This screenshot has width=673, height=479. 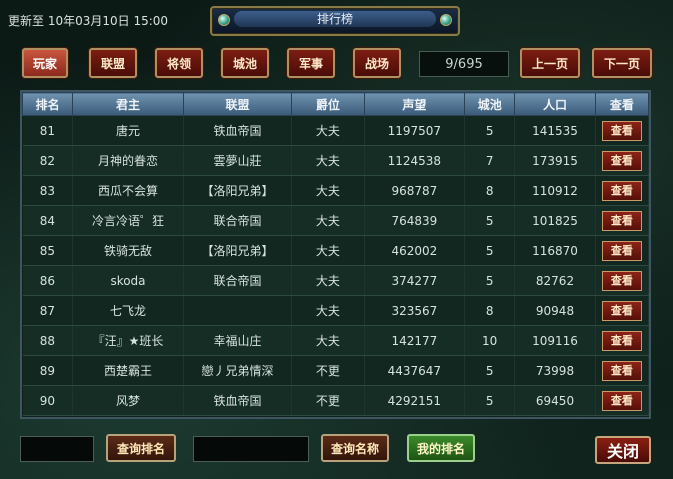 What do you see at coordinates (238, 160) in the screenshot?
I see `alliance-cell: 雲夢山莊` at bounding box center [238, 160].